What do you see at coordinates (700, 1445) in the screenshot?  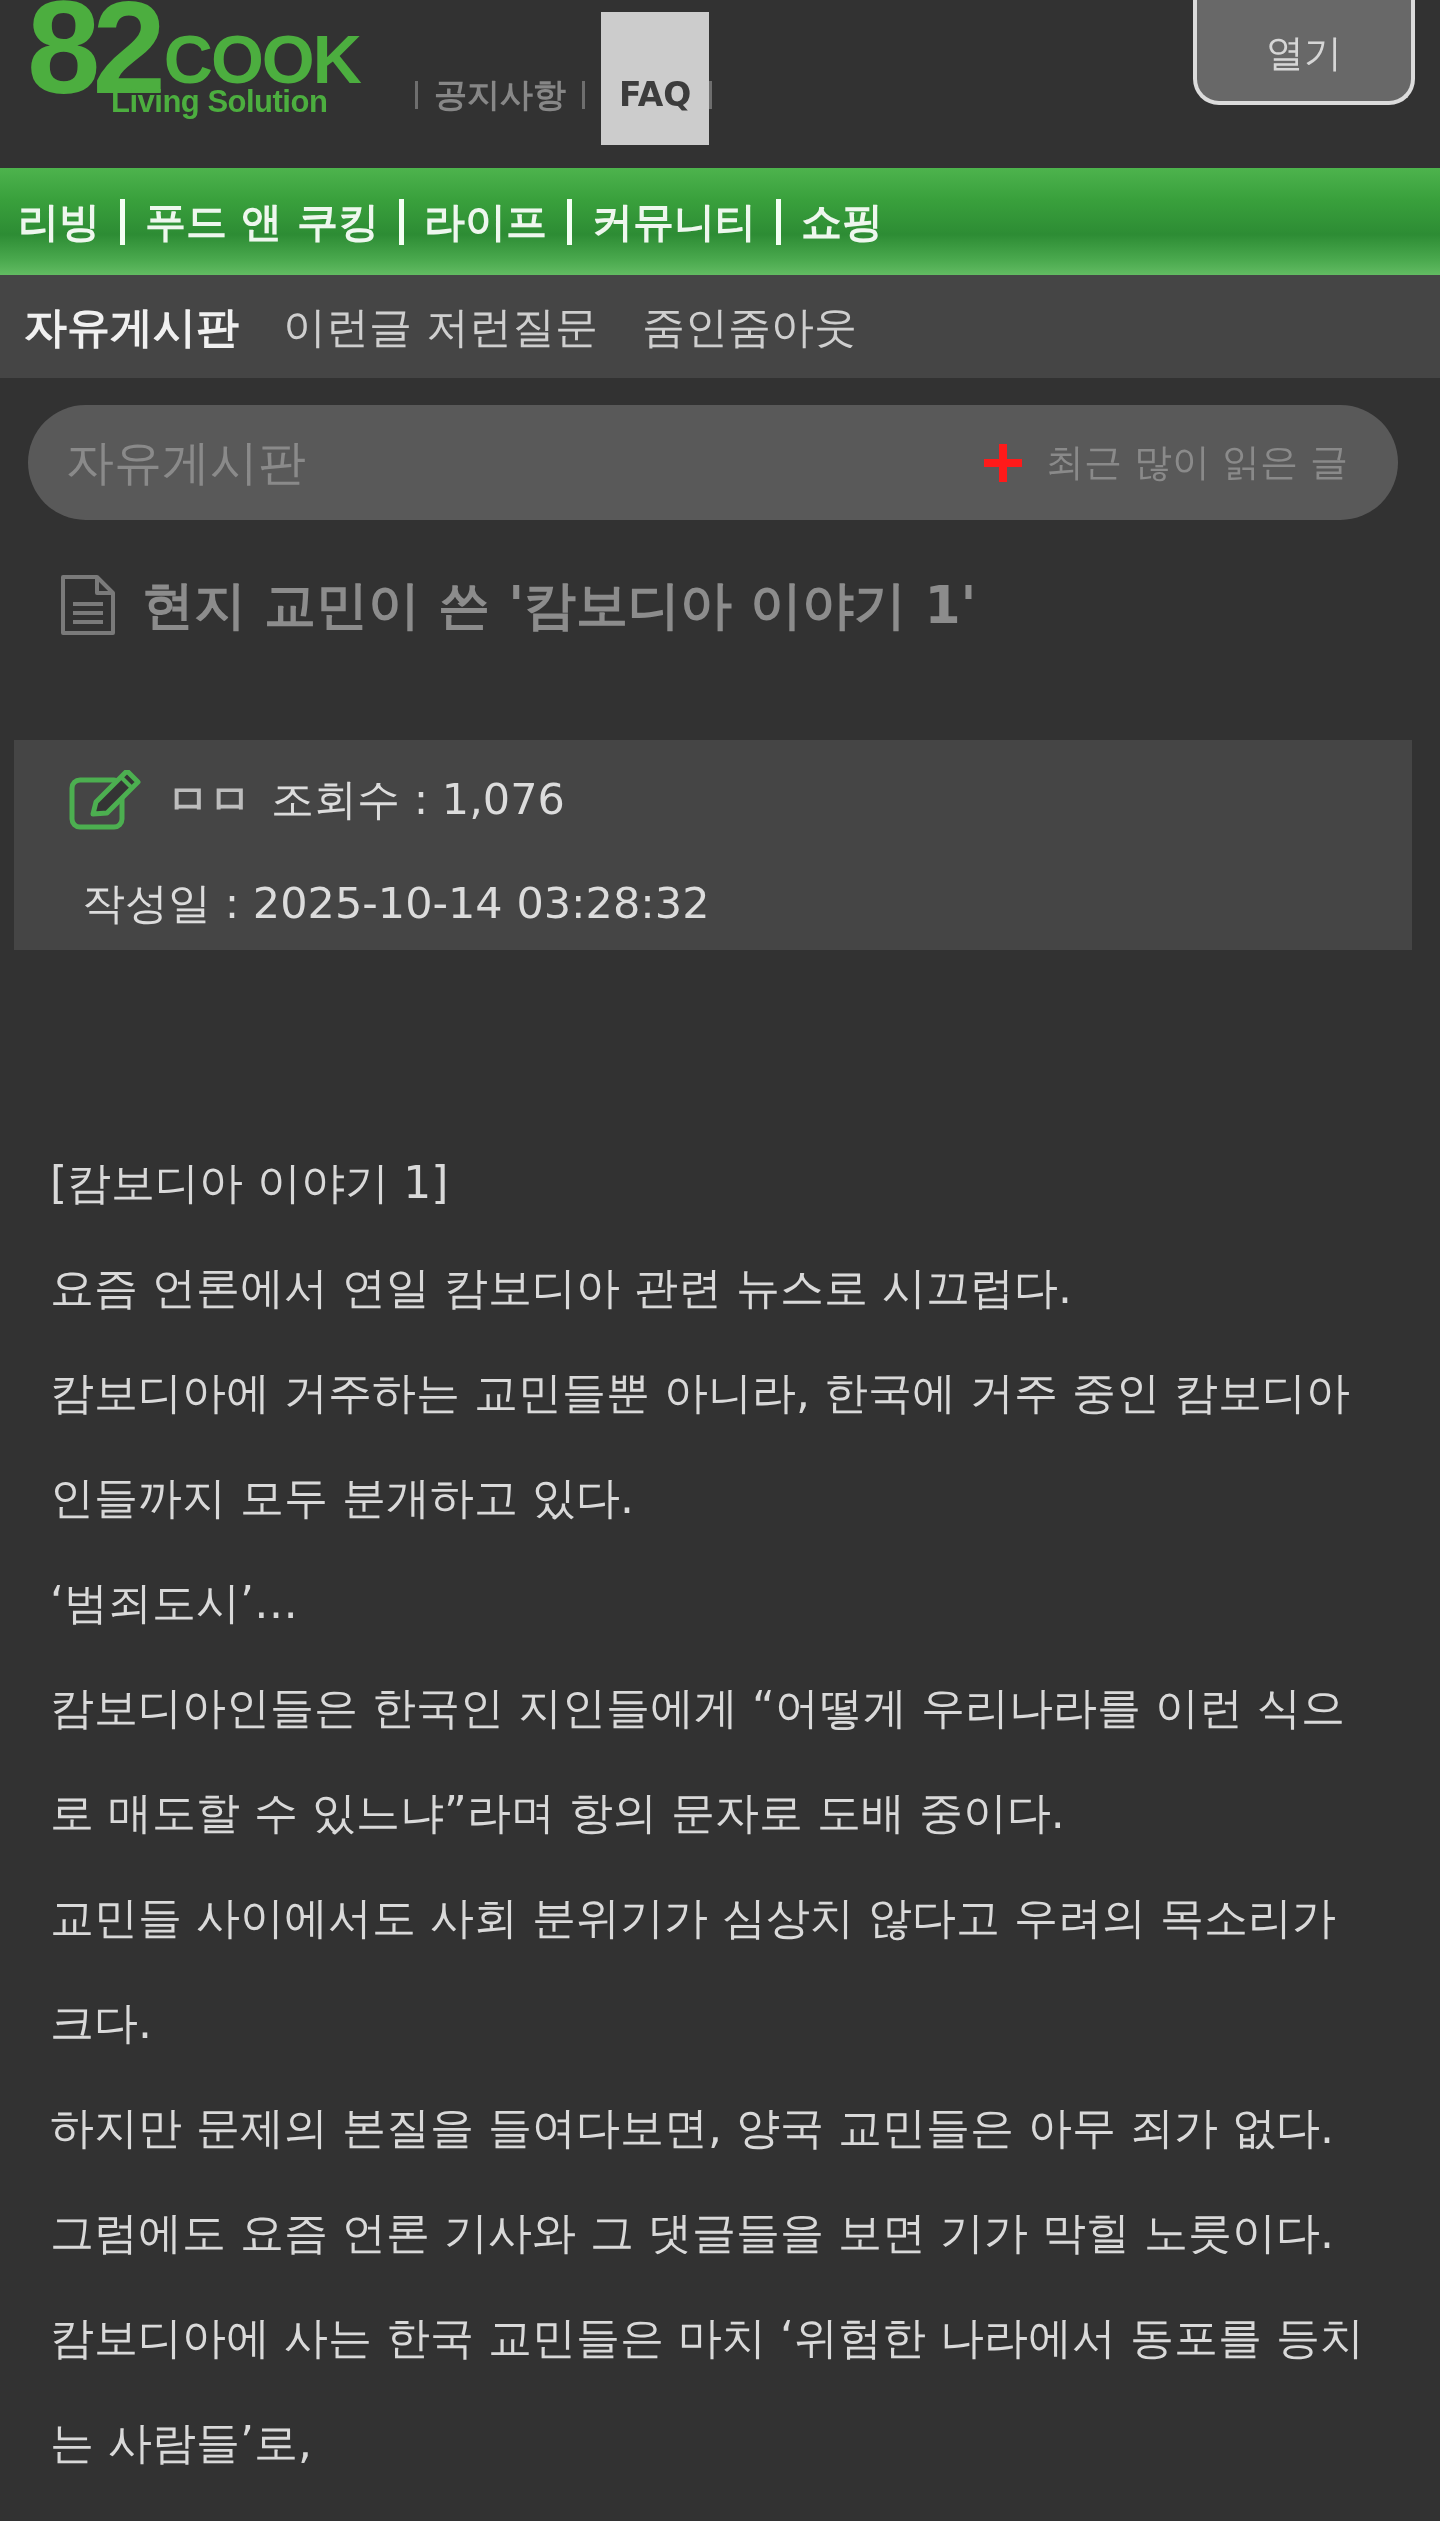 I see `body-paragraph: 캄보디아에 거주하는 교민들뿐 아니라, 한국에 거주 중인 캄보디아인들까지 모두 분개하고 있다.` at bounding box center [700, 1445].